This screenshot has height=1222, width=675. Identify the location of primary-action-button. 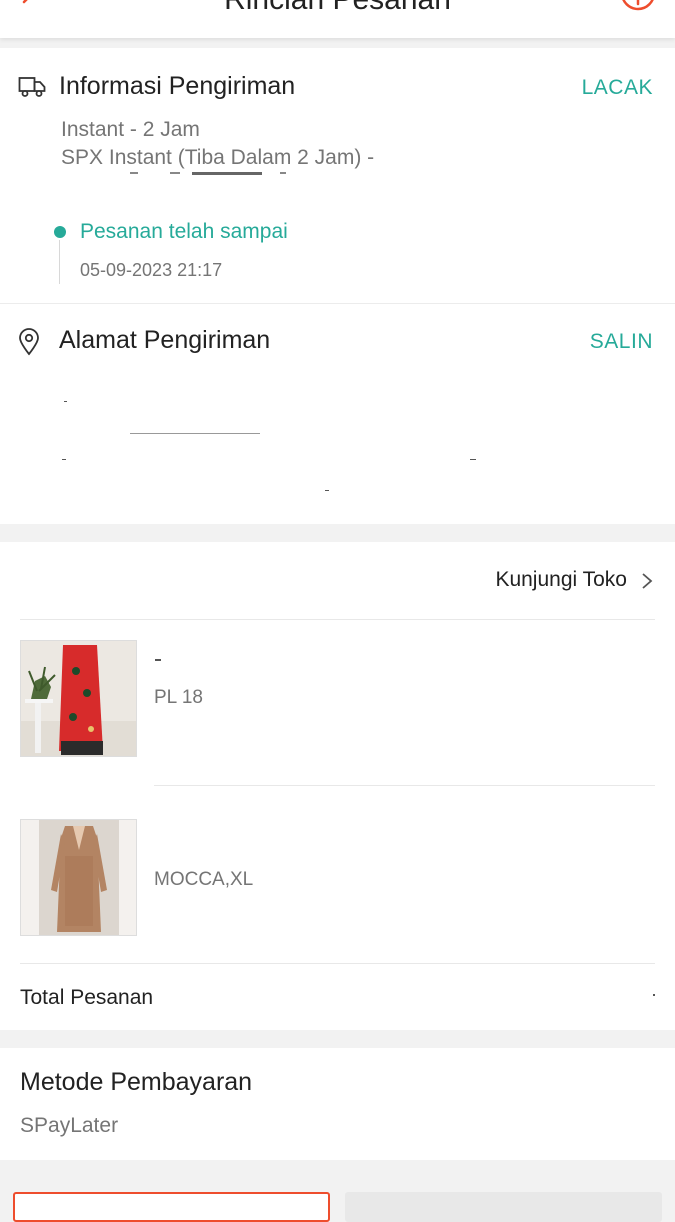
(503, 1207).